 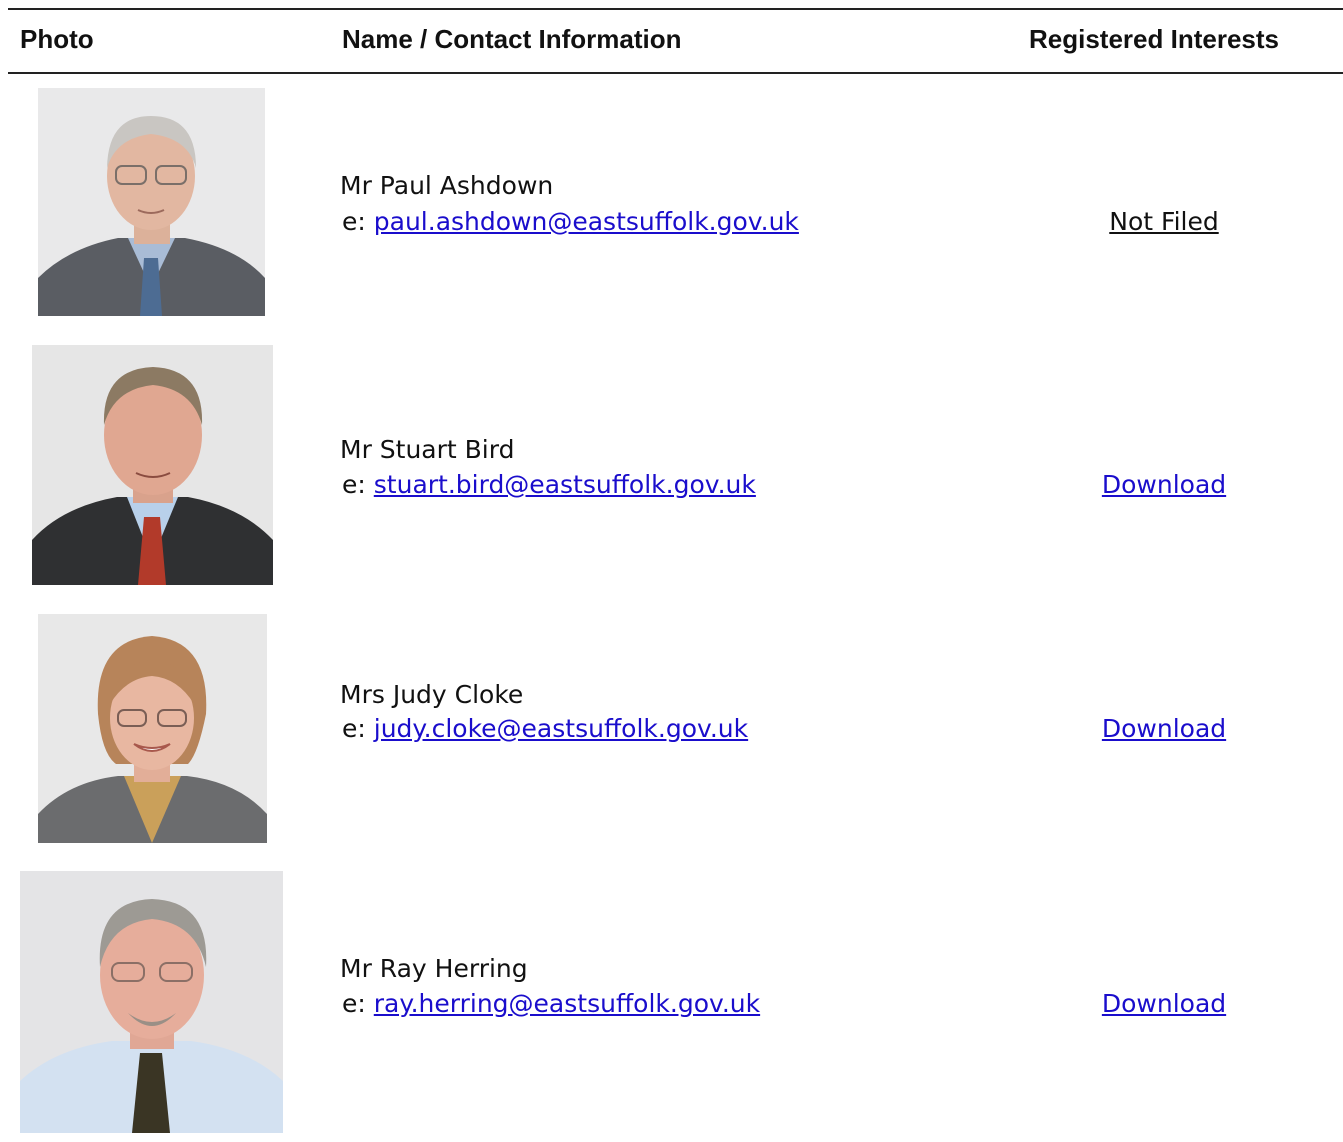 I want to click on councillor-name: Mrs Judy Cloke, so click(x=432, y=694).